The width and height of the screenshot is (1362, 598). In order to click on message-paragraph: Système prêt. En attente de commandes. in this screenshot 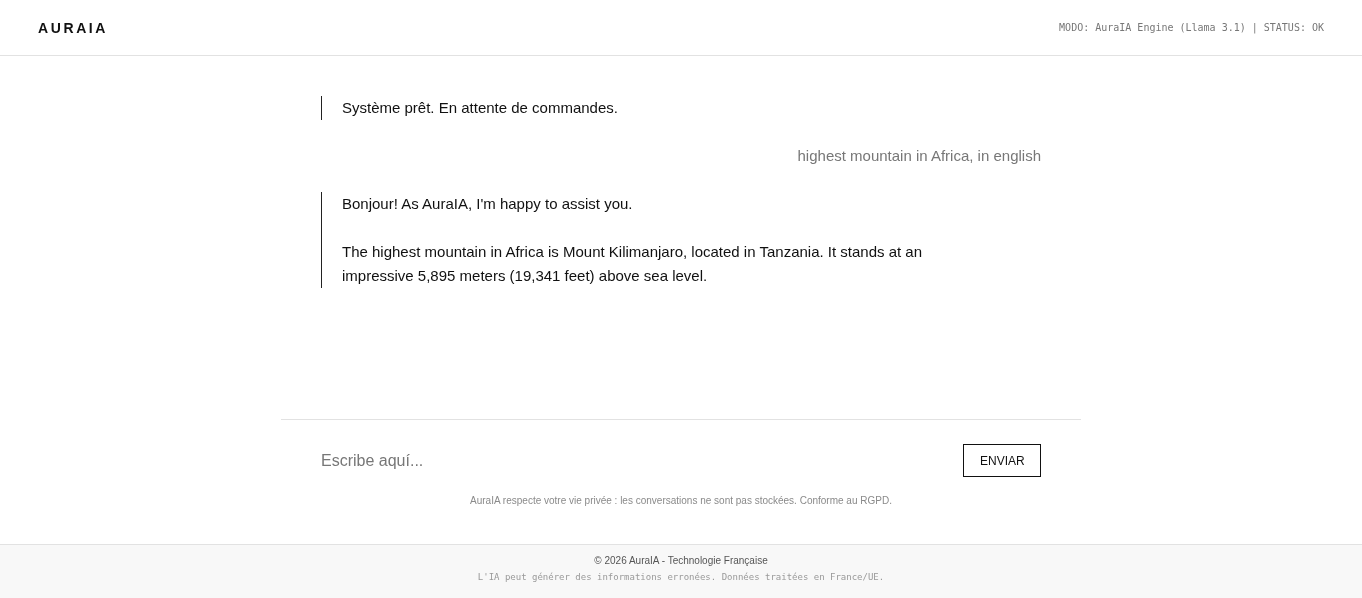, I will do `click(480, 108)`.